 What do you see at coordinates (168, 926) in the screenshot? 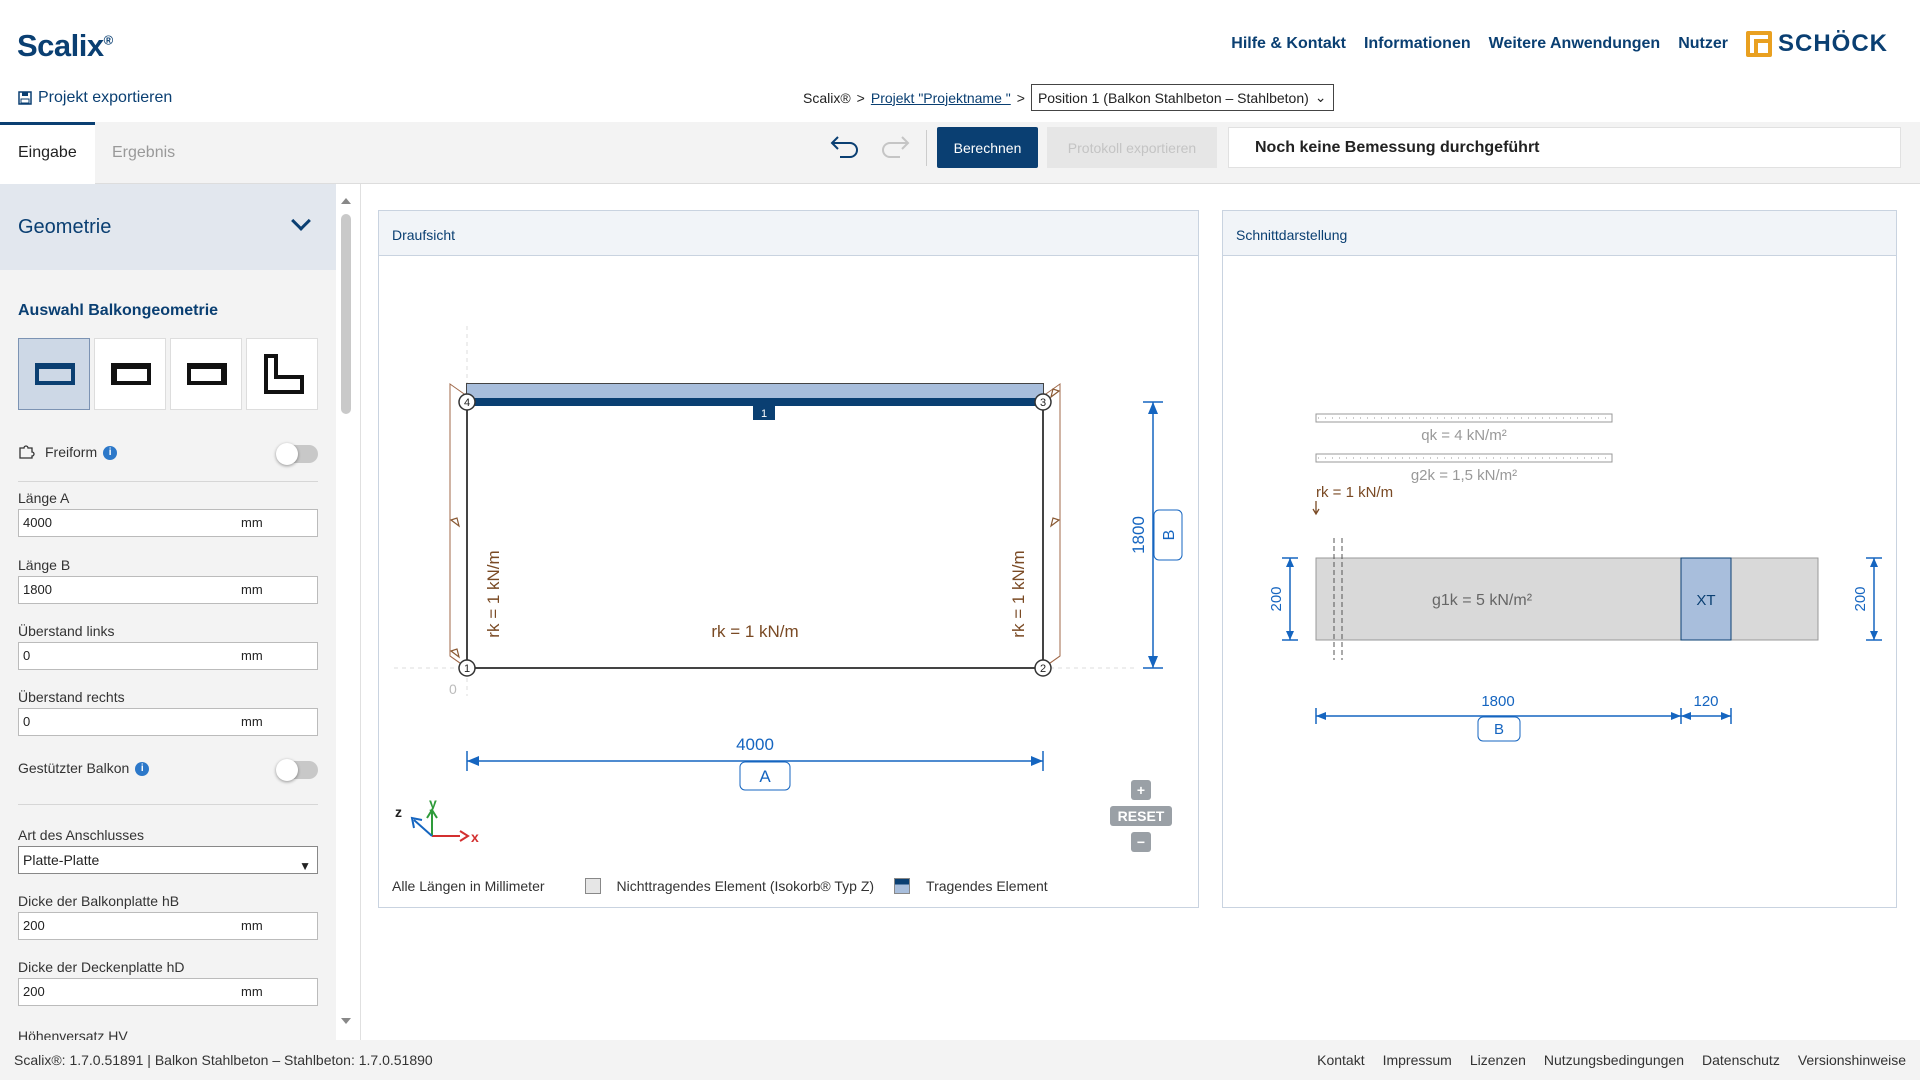
I see `hb-input: 200 mm` at bounding box center [168, 926].